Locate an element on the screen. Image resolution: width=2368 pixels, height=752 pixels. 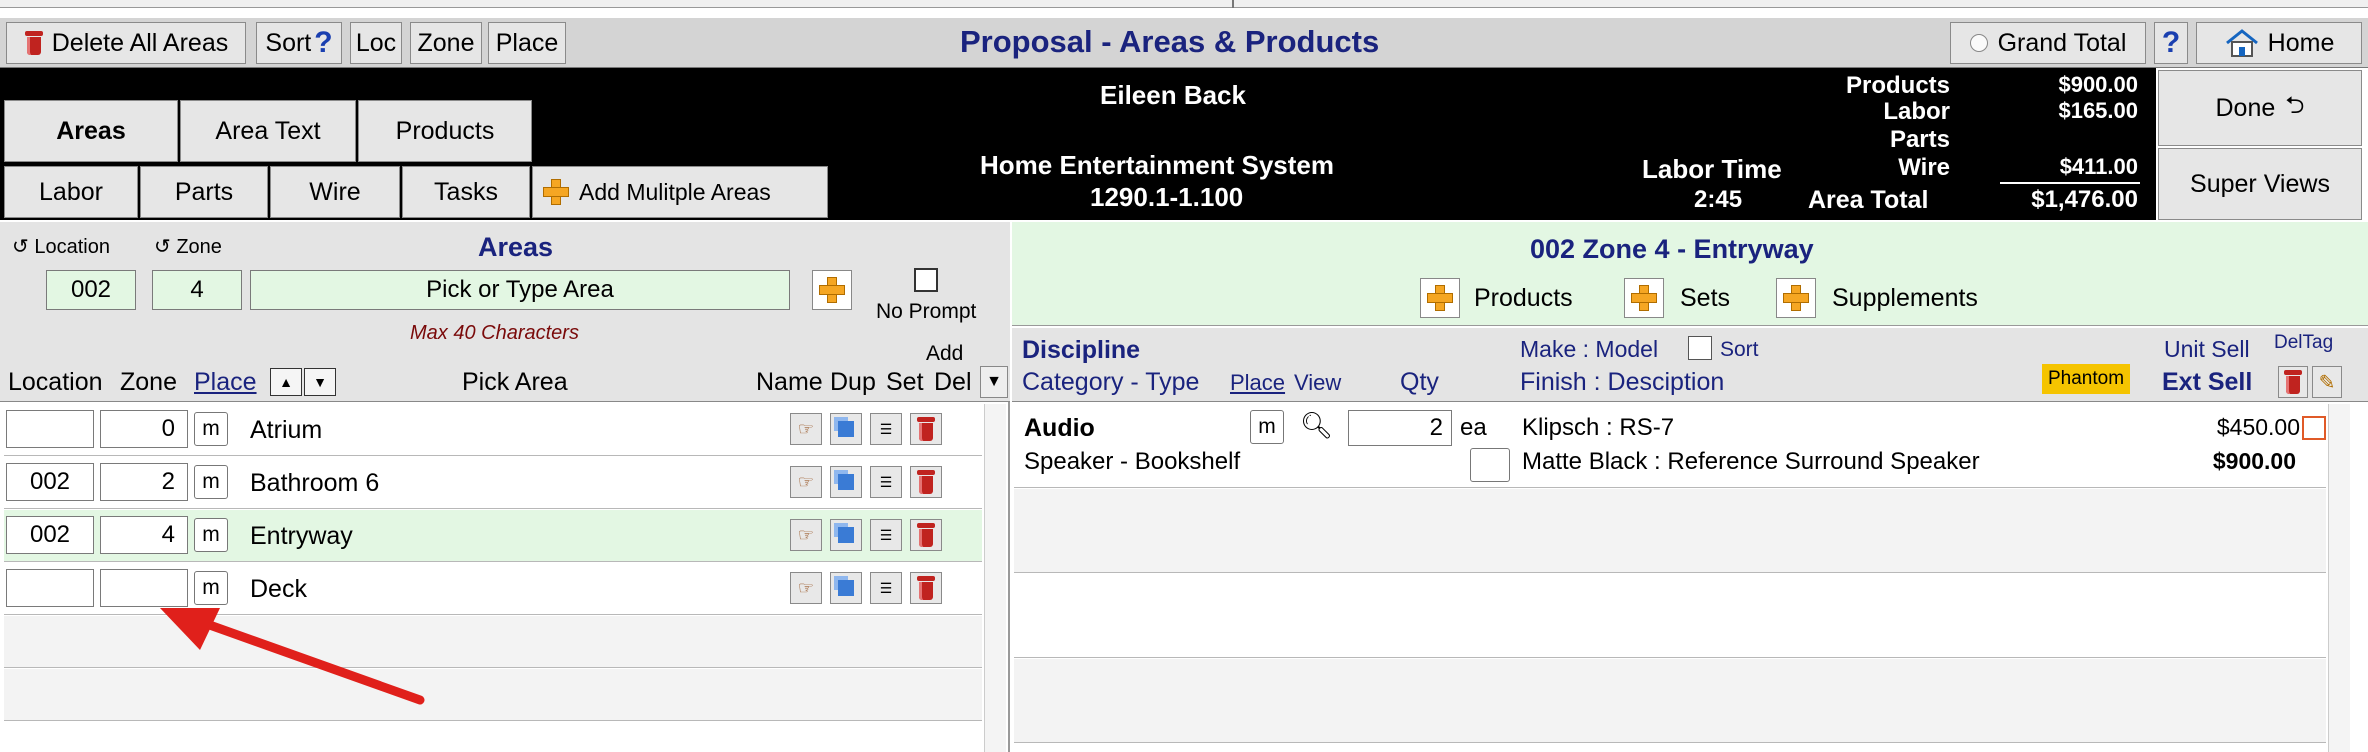
tab-parts: Parts is located at coordinates (204, 192).